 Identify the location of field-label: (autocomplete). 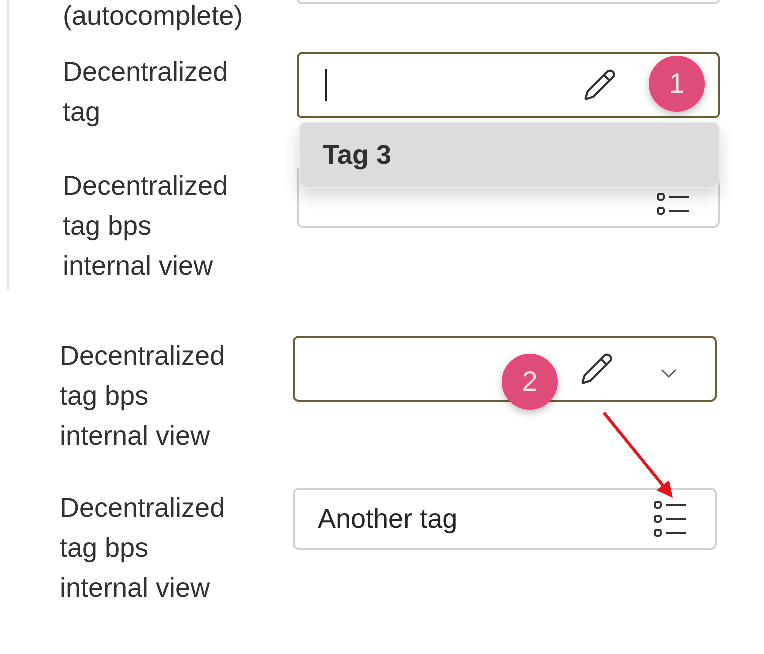
(153, 16).